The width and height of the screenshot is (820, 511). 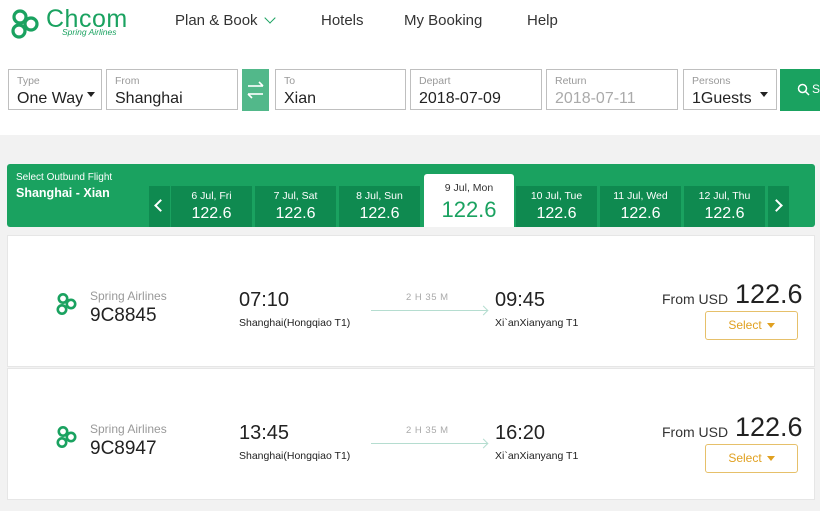 I want to click on depart-value: 2018-07-09, so click(x=460, y=98).